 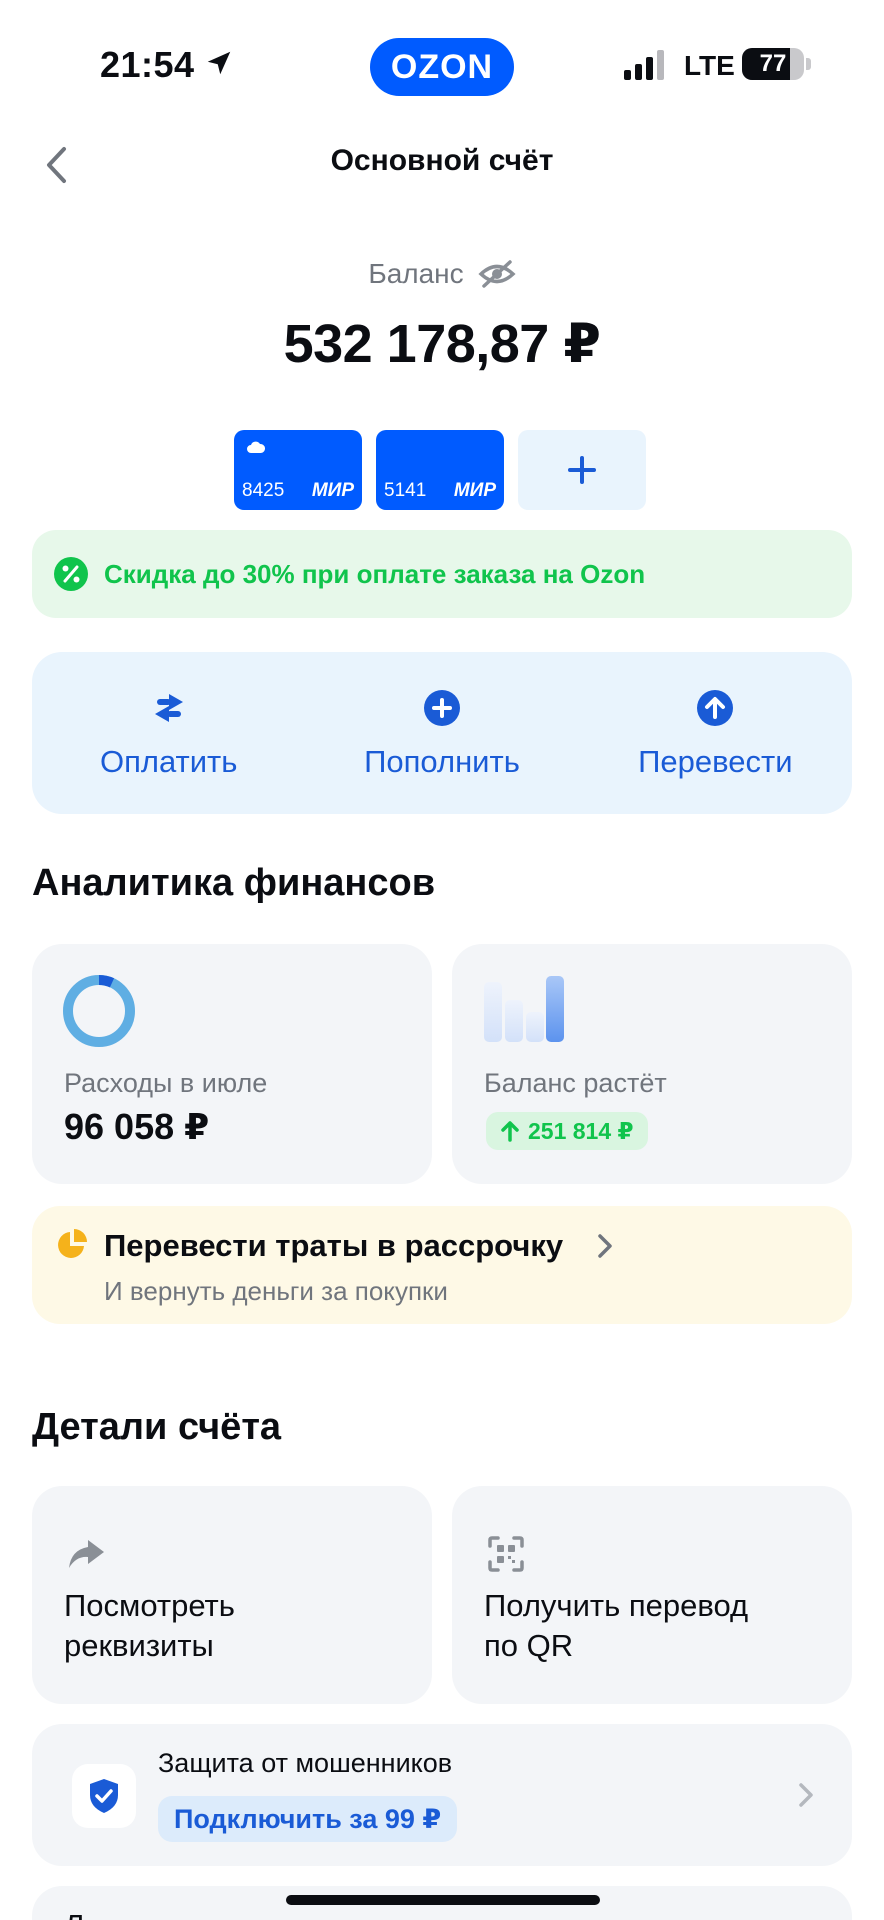 I want to click on top-up-button: Пополнить, so click(x=441, y=733).